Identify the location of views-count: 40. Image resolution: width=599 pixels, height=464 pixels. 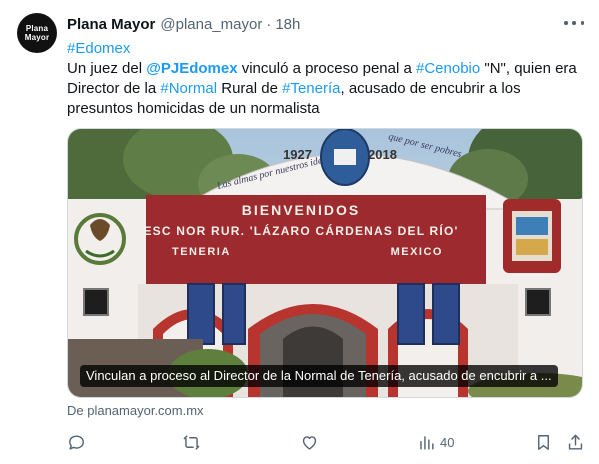
(447, 442).